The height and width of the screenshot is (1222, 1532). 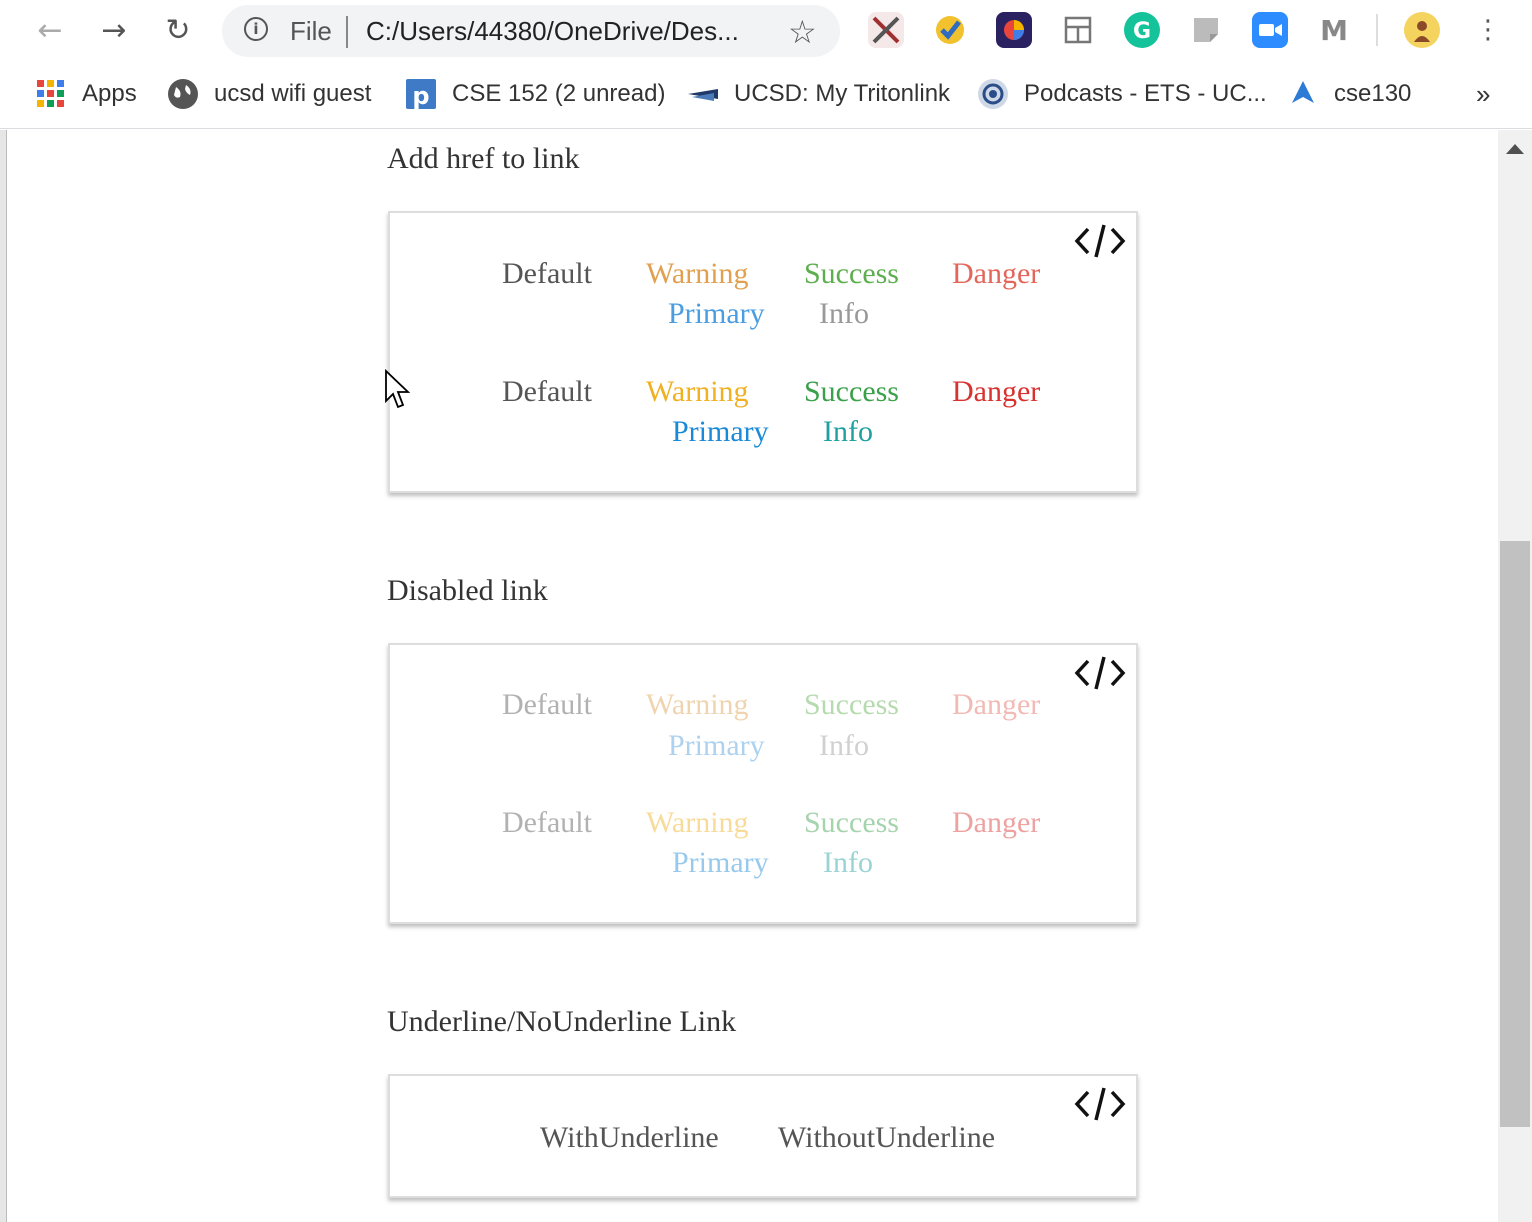 I want to click on extension-ribbon-icon, so click(x=950, y=30).